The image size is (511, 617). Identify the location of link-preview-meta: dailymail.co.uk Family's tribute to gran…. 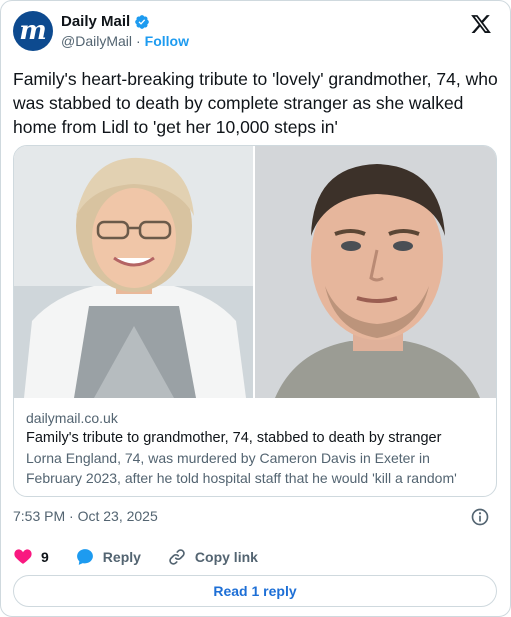
(255, 448).